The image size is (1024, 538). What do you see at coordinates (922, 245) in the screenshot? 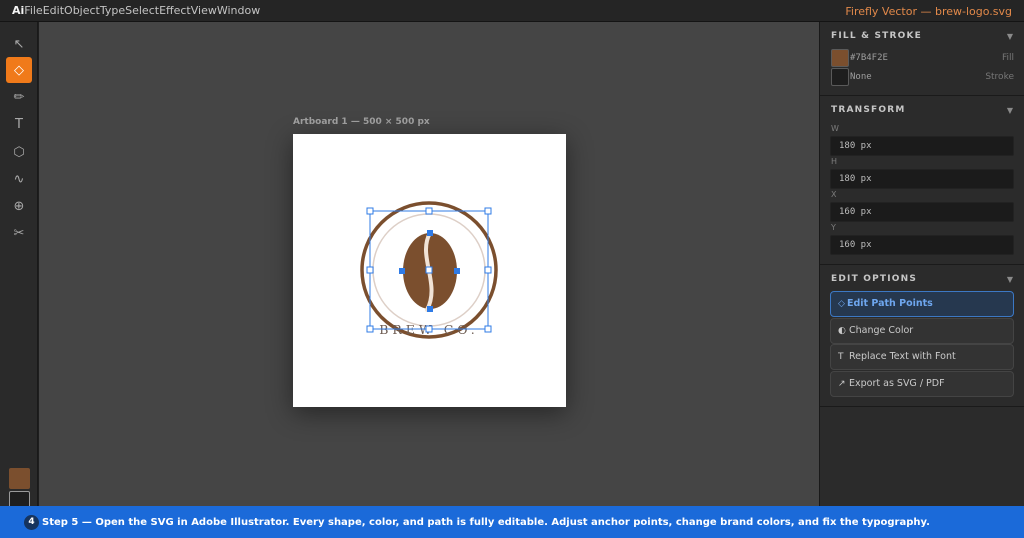
I see `y-position-field: 160 px` at bounding box center [922, 245].